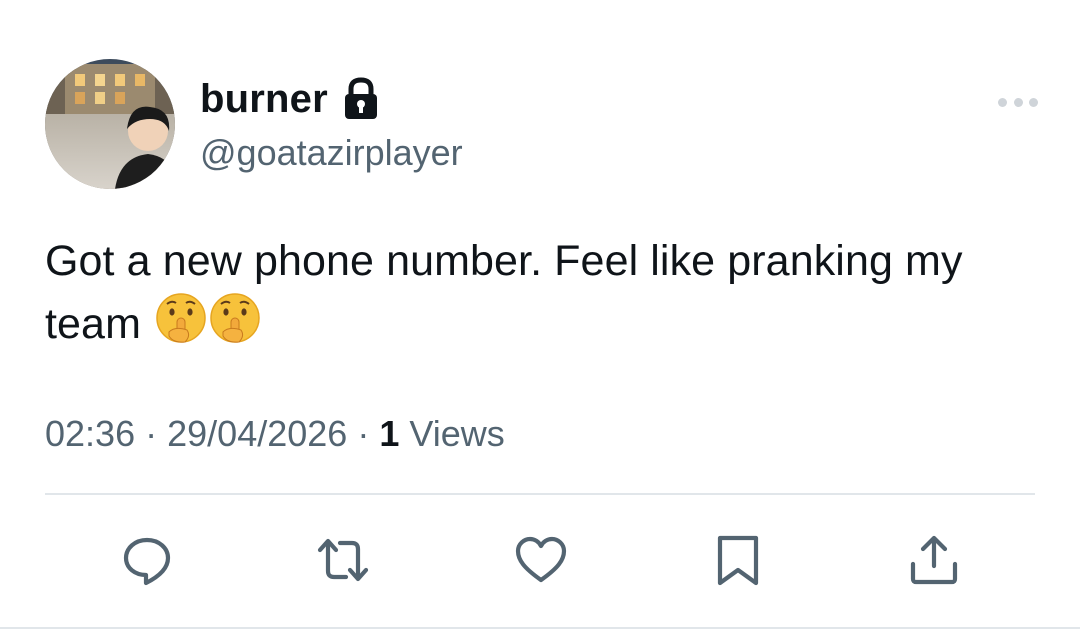  I want to click on action-bar, so click(540, 565).